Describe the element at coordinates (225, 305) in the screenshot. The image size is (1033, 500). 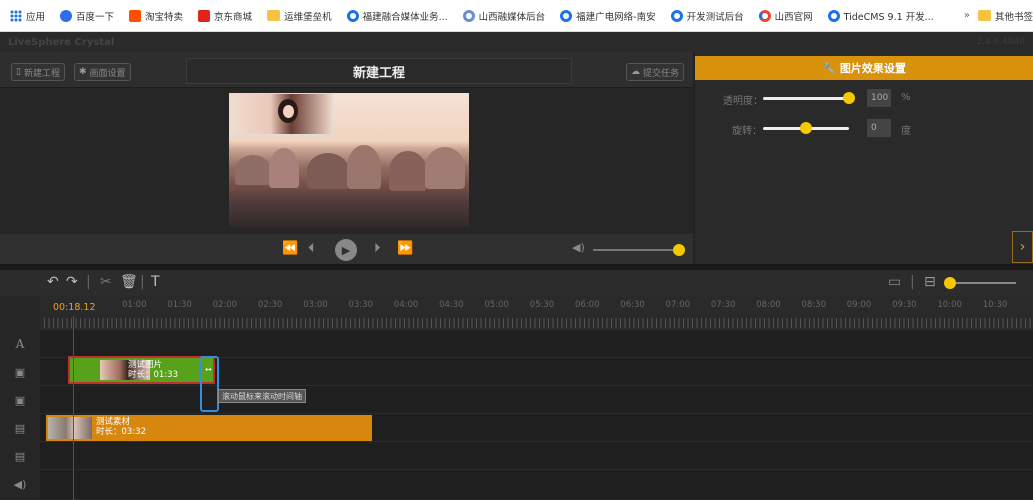
I see `tick-label: 02:00` at that location.